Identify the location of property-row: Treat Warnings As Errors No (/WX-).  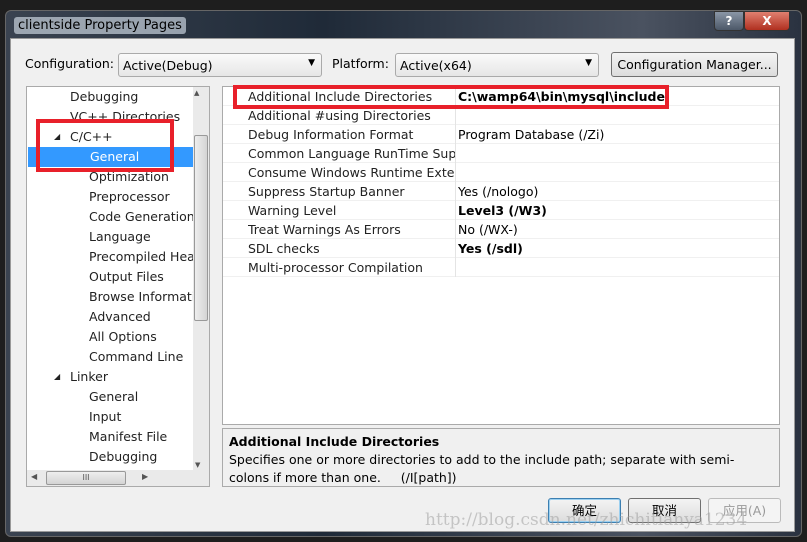
(501, 229).